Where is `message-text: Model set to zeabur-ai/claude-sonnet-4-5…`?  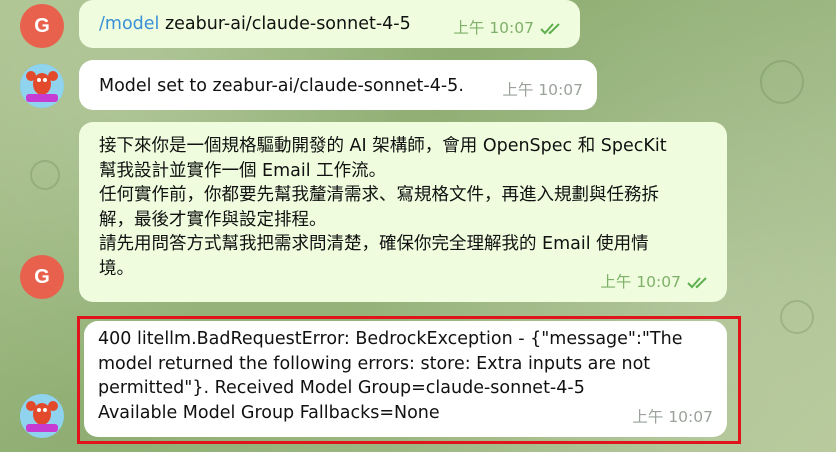 message-text: Model set to zeabur-ai/claude-sonnet-4-5… is located at coordinates (281, 86).